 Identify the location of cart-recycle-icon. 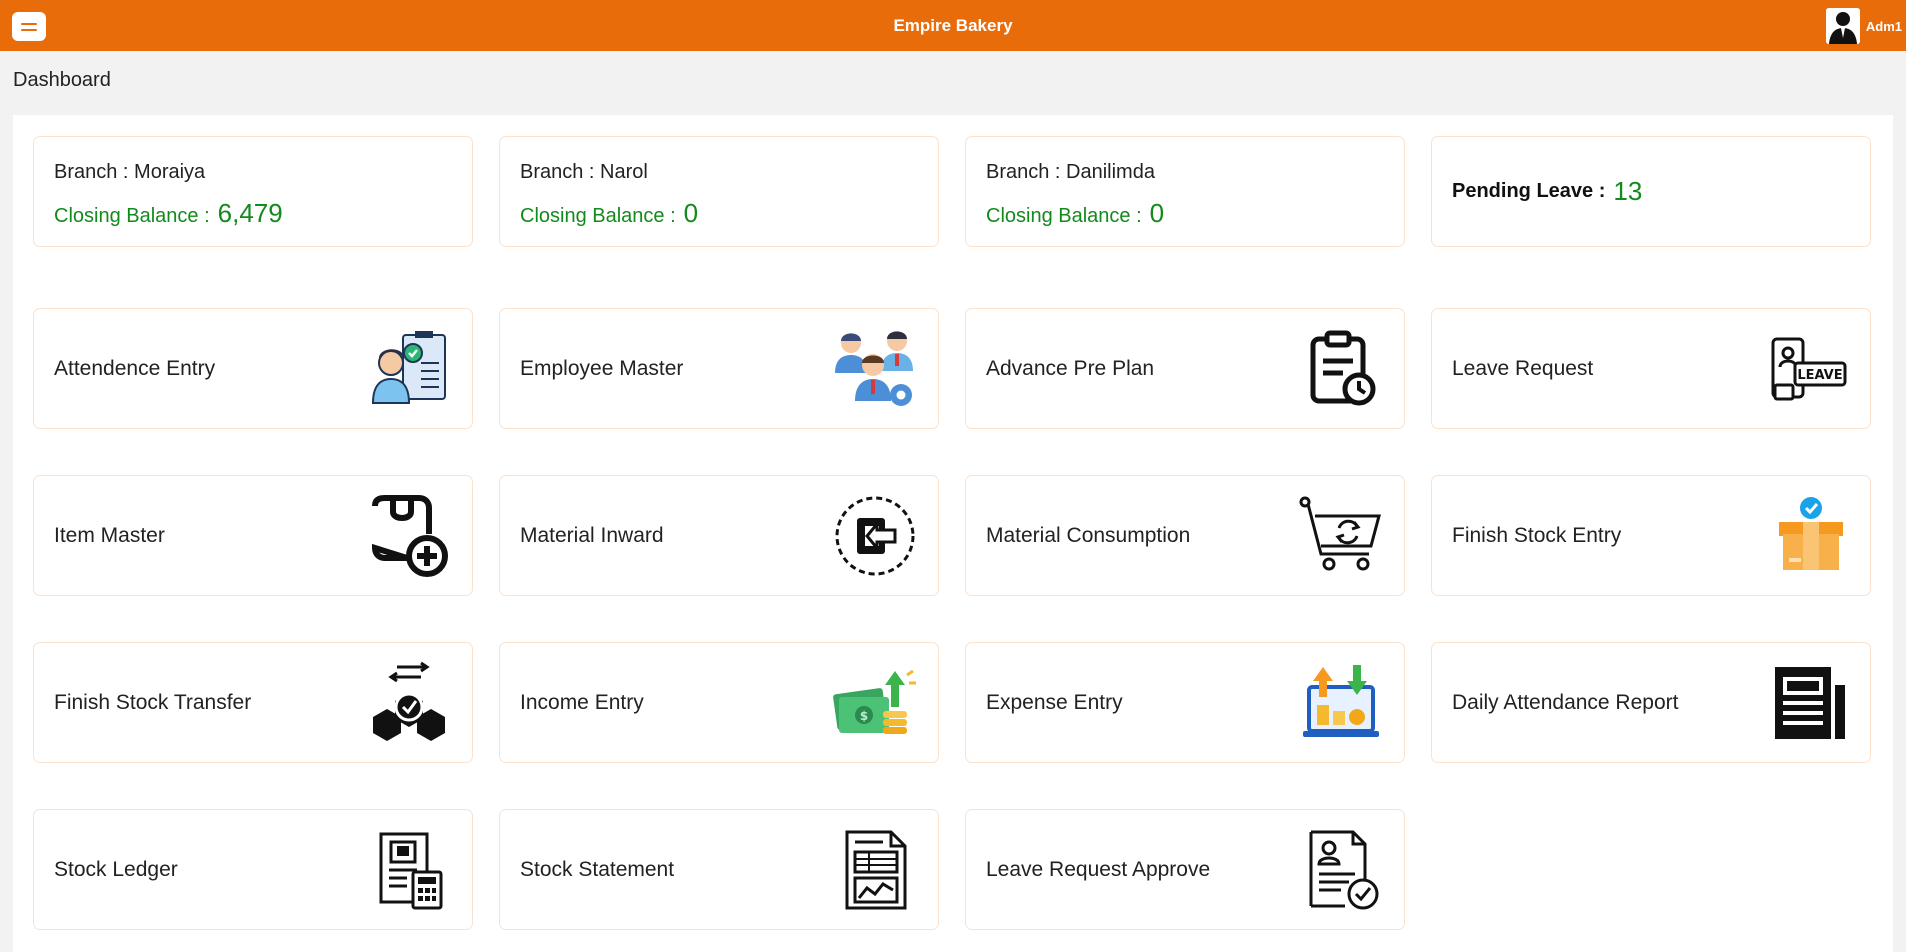
(1341, 536).